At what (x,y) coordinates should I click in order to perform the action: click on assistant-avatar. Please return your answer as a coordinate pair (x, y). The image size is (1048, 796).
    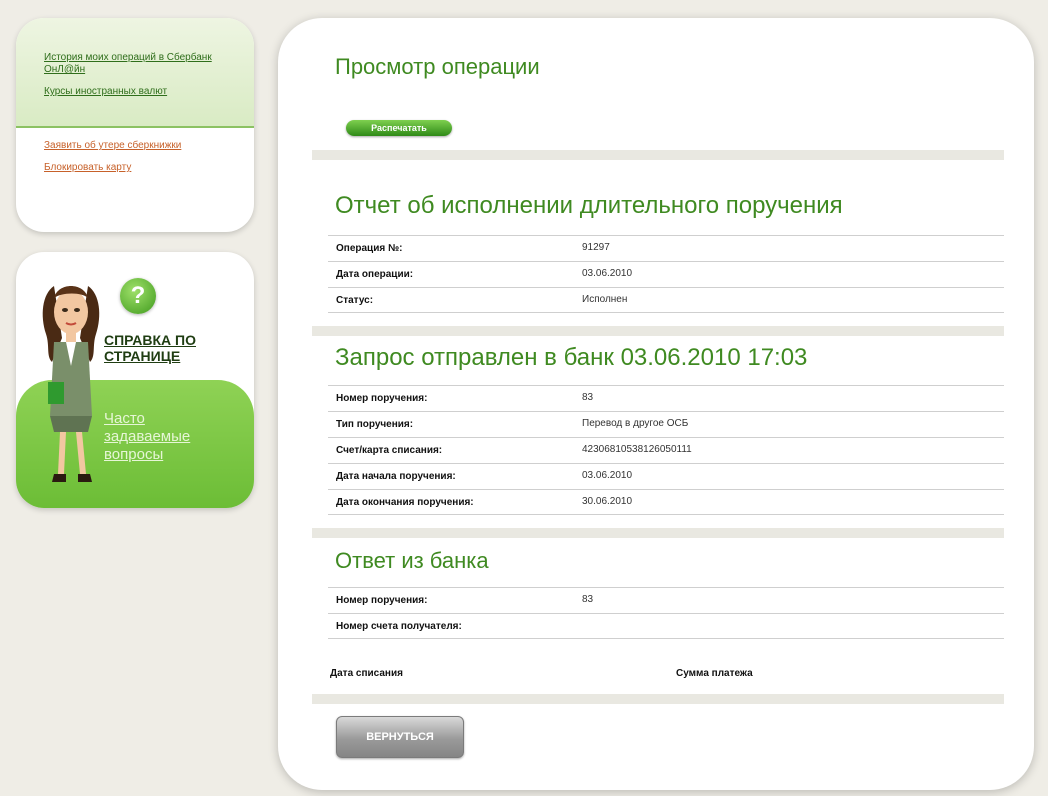
    Looking at the image, I should click on (71, 384).